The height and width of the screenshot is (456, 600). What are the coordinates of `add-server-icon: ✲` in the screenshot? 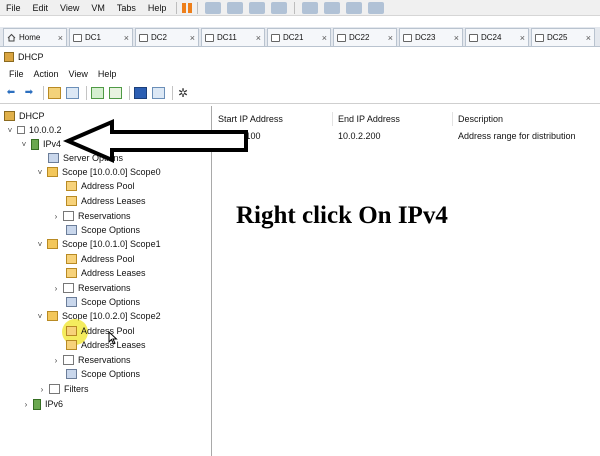 It's located at (183, 93).